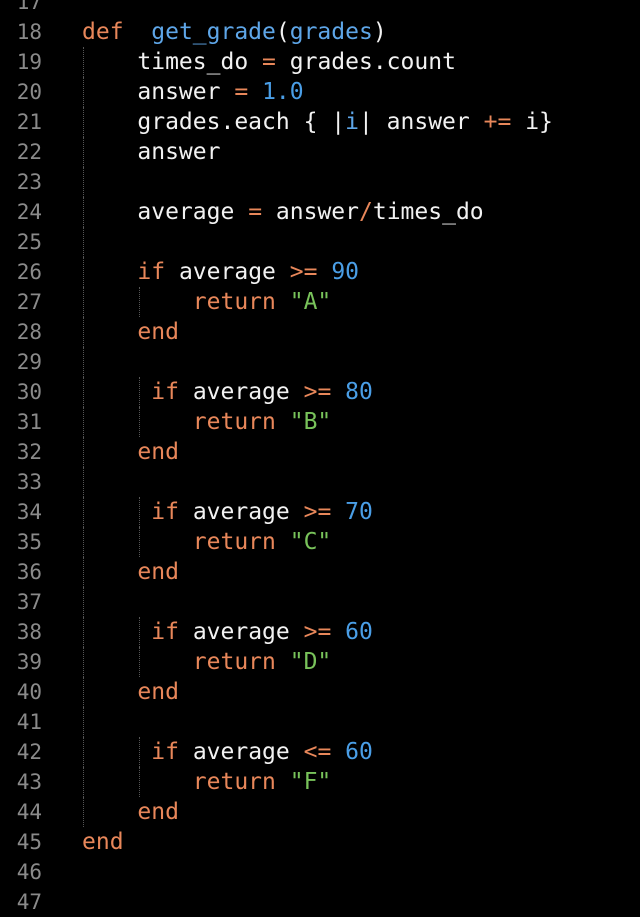  Describe the element at coordinates (320, 332) in the screenshot. I see `code-line: 28 end` at that location.